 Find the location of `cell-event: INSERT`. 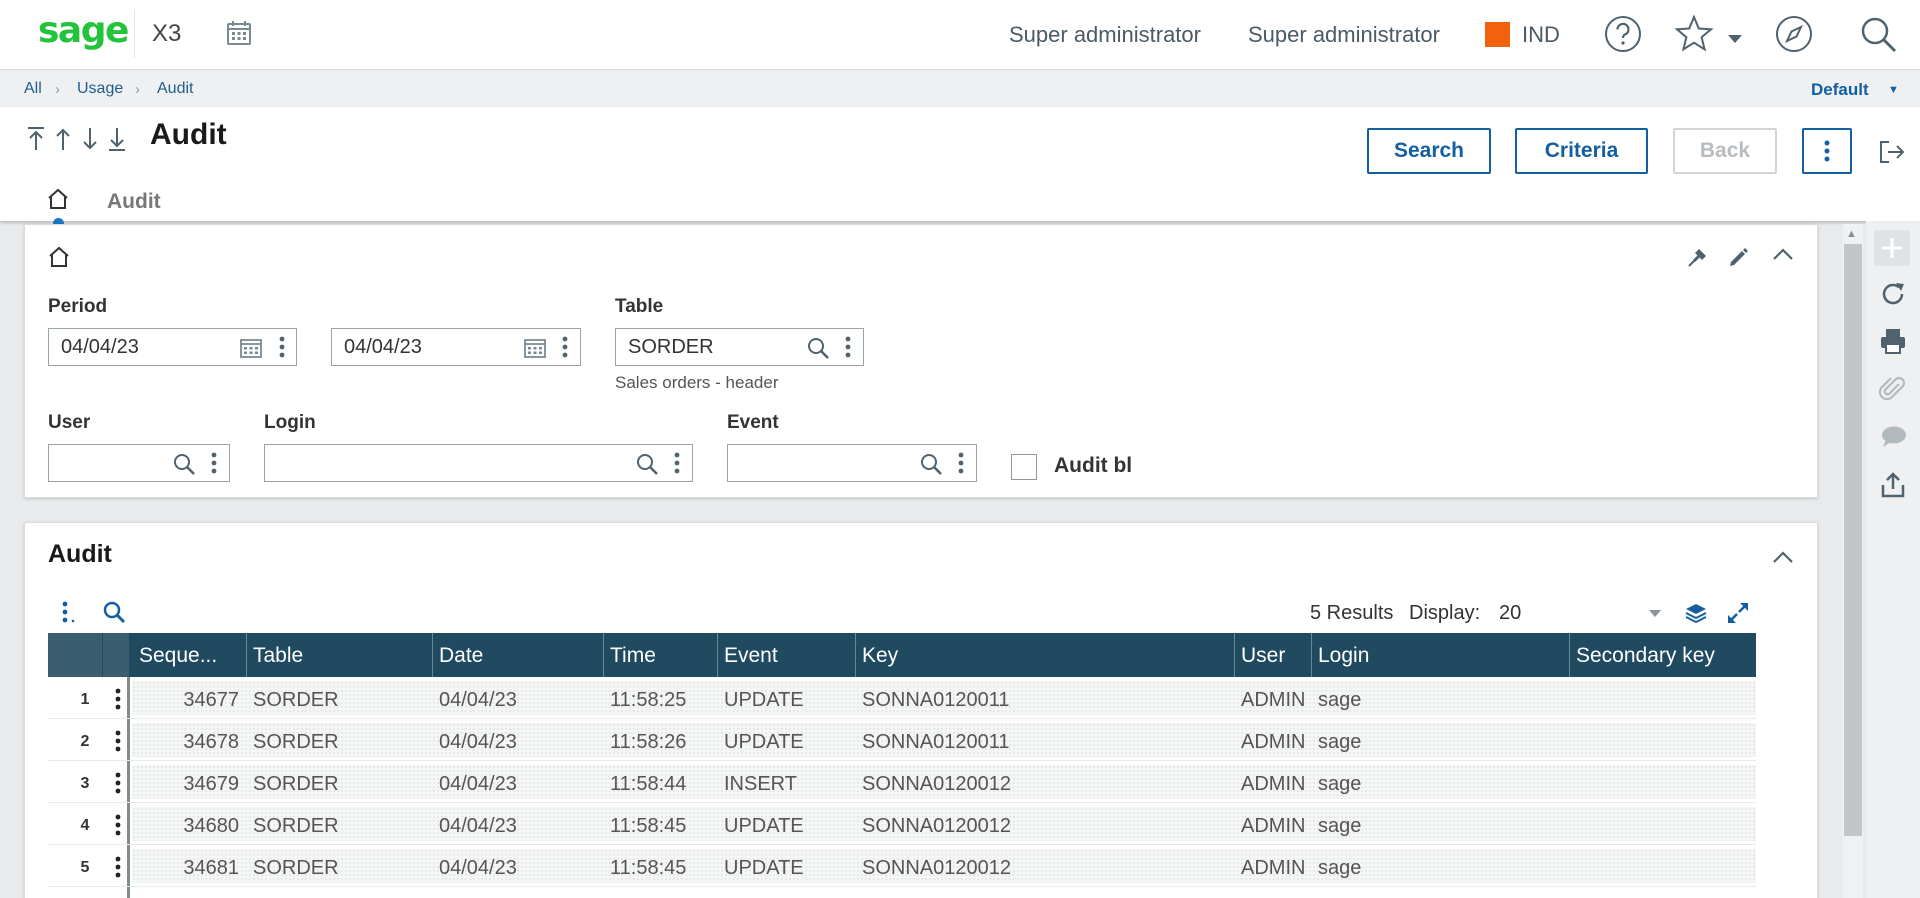

cell-event: INSERT is located at coordinates (760, 784).